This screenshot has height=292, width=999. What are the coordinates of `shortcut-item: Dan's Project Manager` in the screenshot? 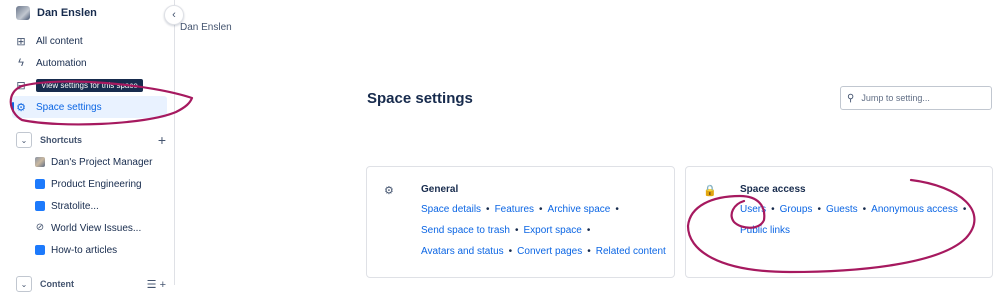 It's located at (100, 162).